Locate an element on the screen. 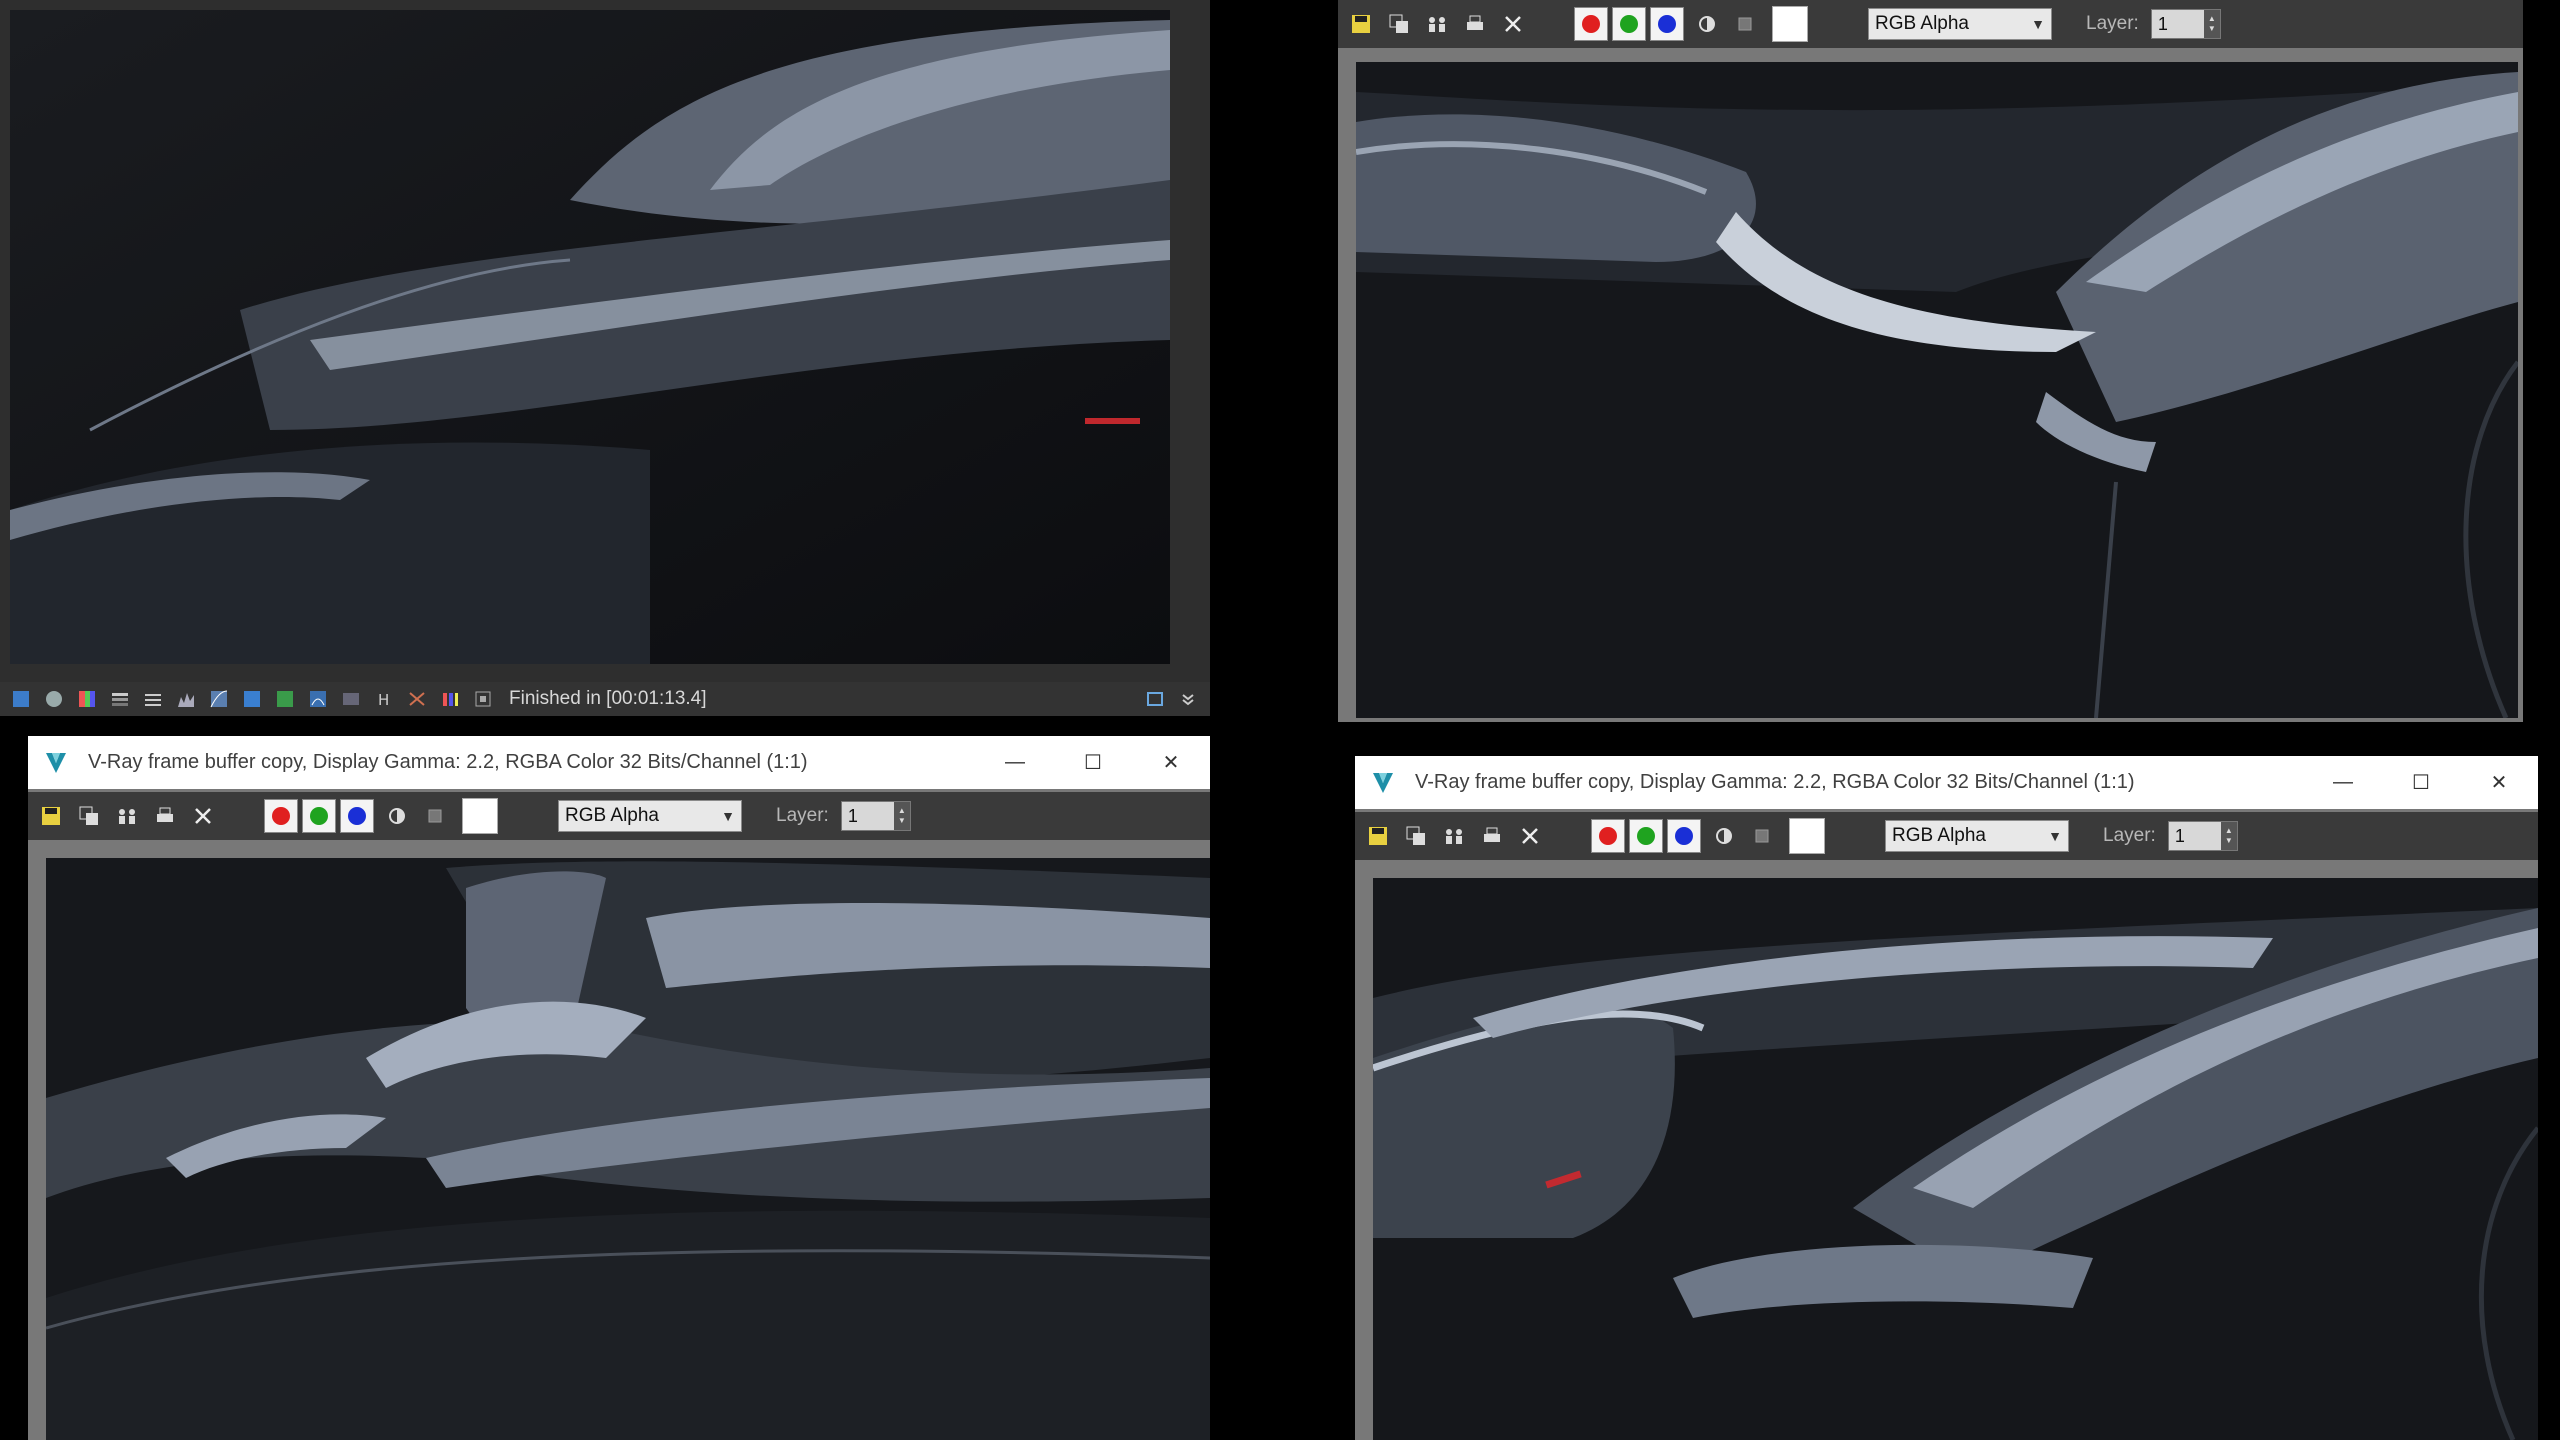 The height and width of the screenshot is (1440, 2560). hsv-icon: H is located at coordinates (384, 699).